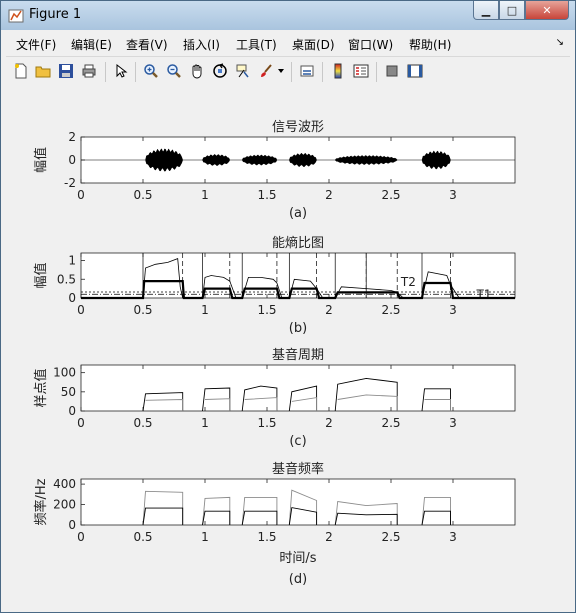 The width and height of the screenshot is (576, 613). I want to click on subplot-pitch-period: 基音周期样点值 0 0.5 1 1.5 2 2.5 3 100 50 0 (c), so click(274, 398).